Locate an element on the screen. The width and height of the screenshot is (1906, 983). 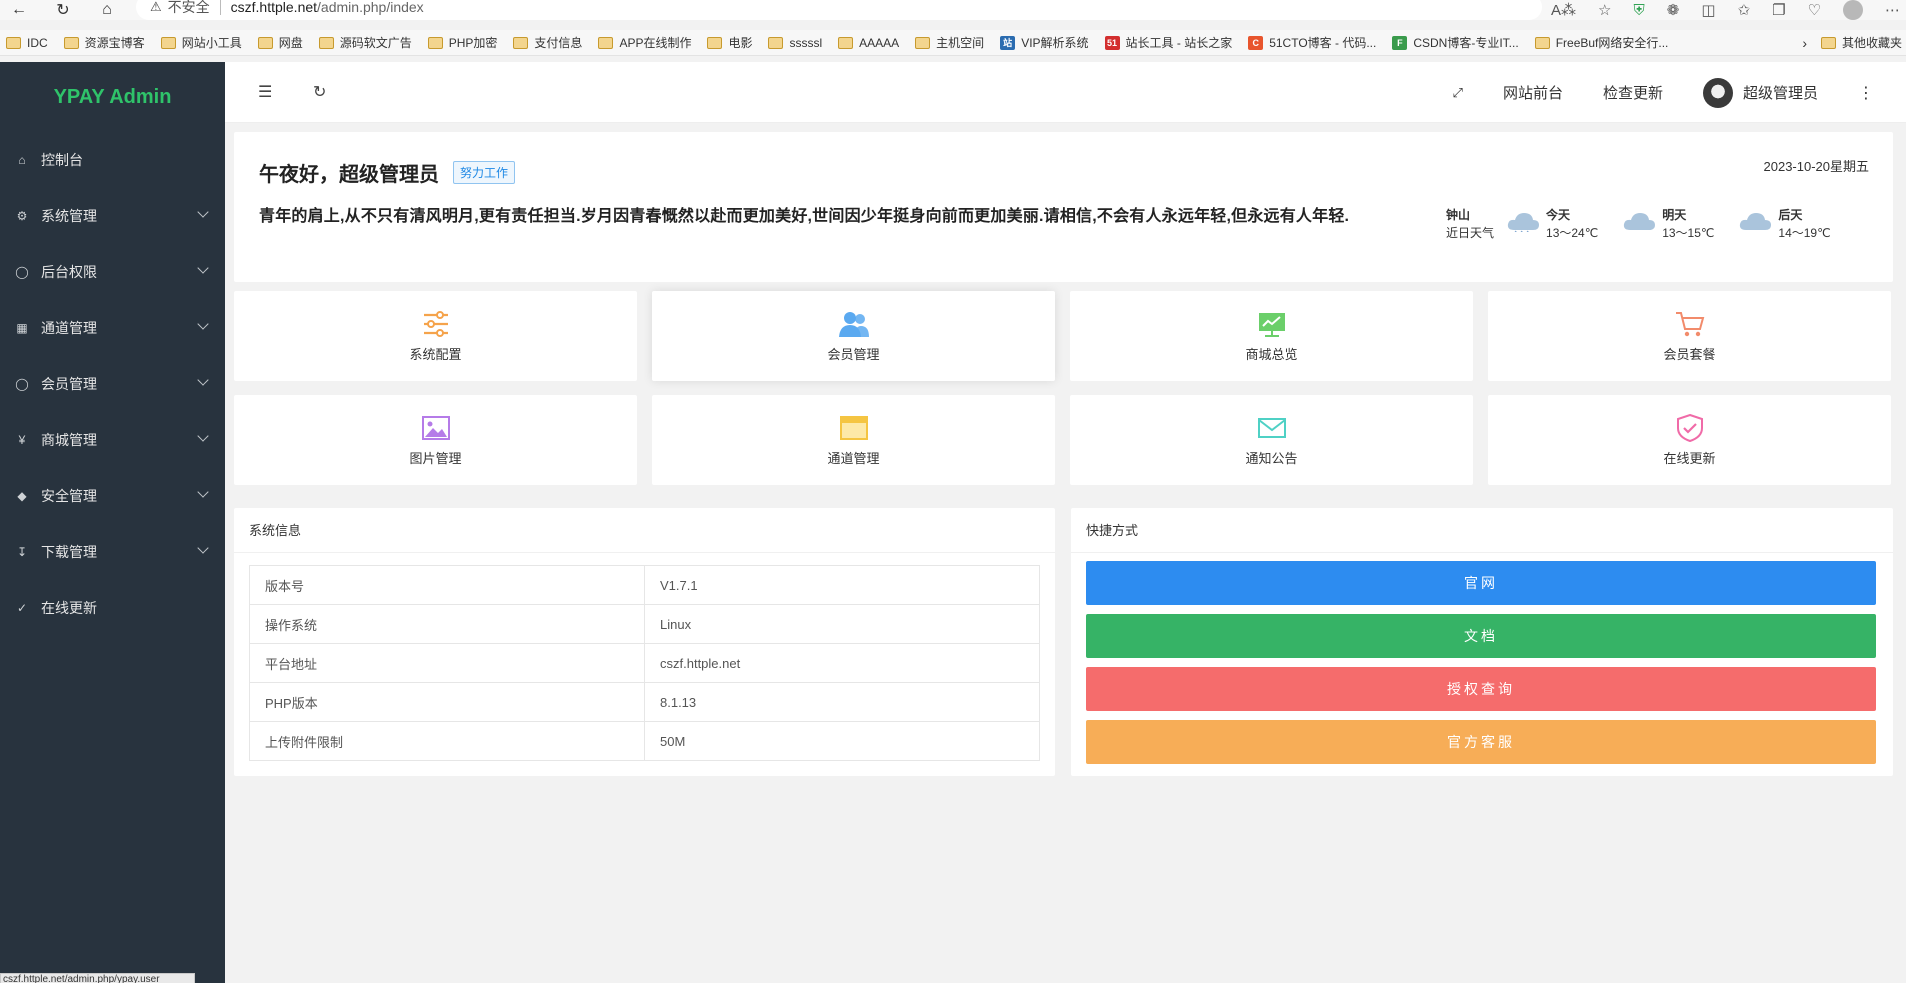
shortcut-button-2: 授权查询 is located at coordinates (1481, 689).